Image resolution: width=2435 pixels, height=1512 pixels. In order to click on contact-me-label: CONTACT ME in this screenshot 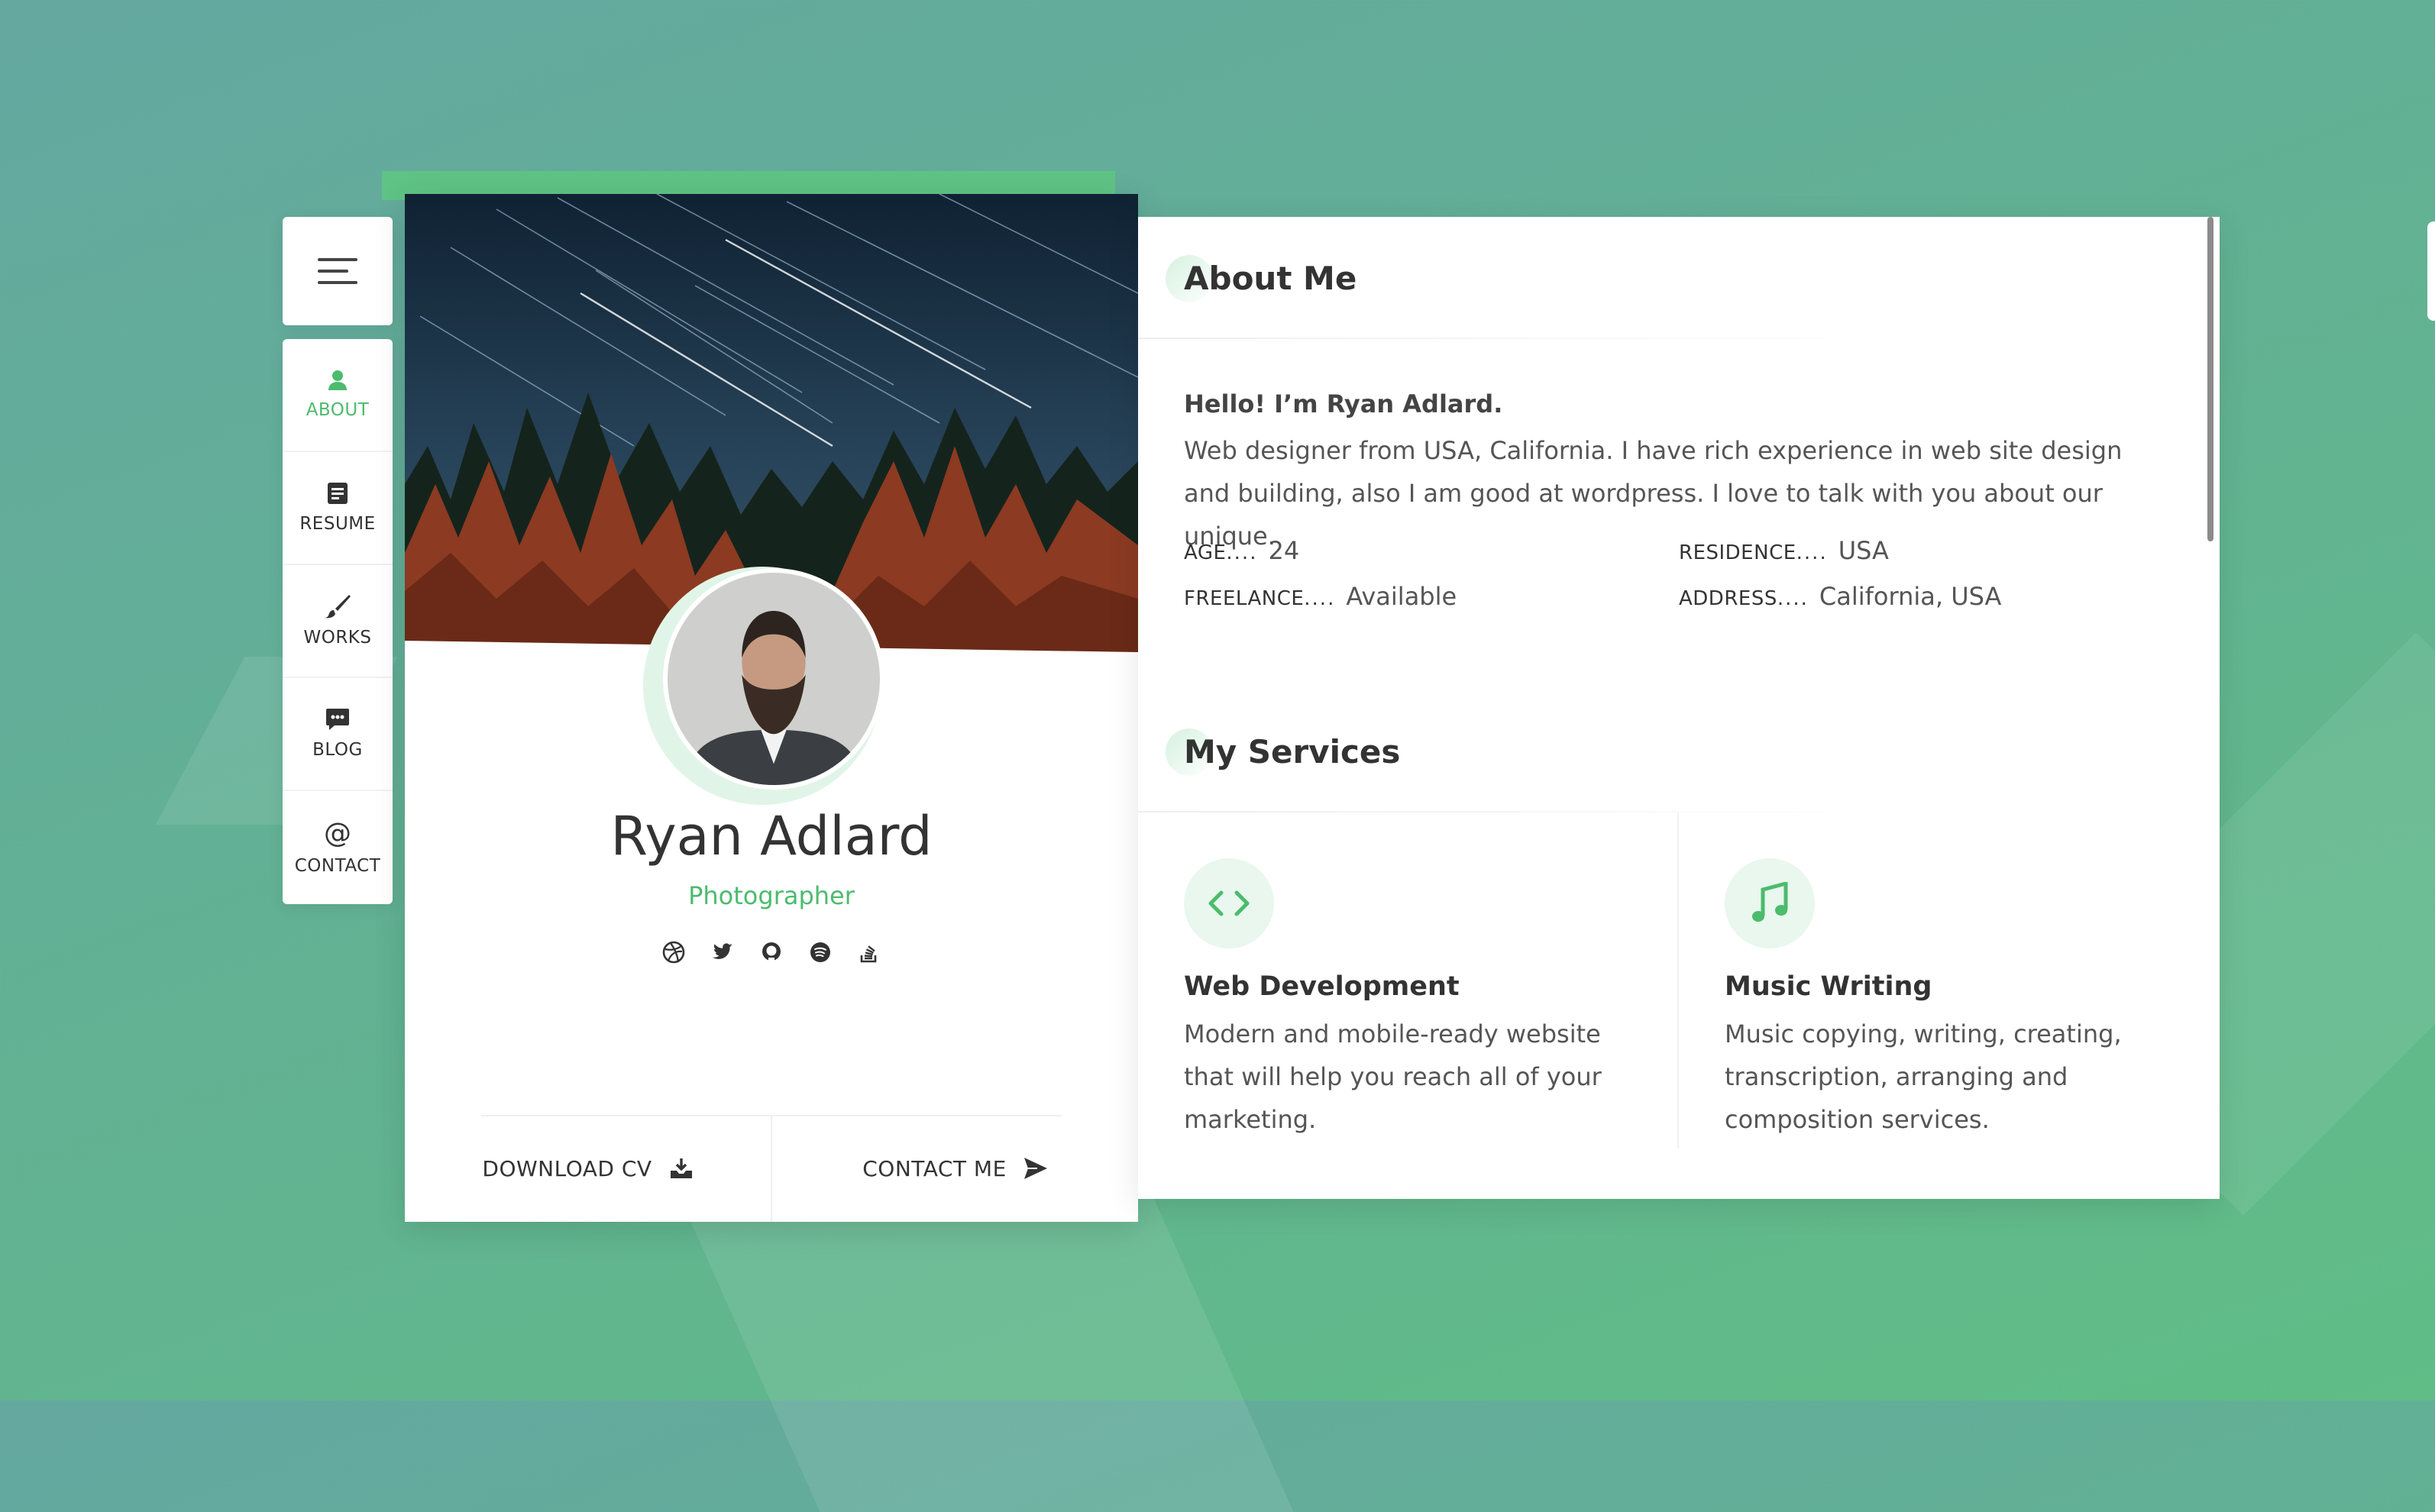, I will do `click(934, 1168)`.